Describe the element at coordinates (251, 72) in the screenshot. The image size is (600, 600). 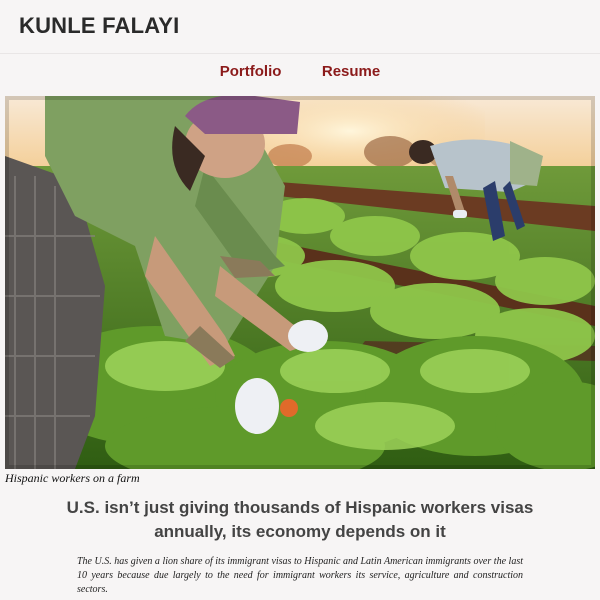
I see `nav-link-portfolio: Portfolio` at that location.